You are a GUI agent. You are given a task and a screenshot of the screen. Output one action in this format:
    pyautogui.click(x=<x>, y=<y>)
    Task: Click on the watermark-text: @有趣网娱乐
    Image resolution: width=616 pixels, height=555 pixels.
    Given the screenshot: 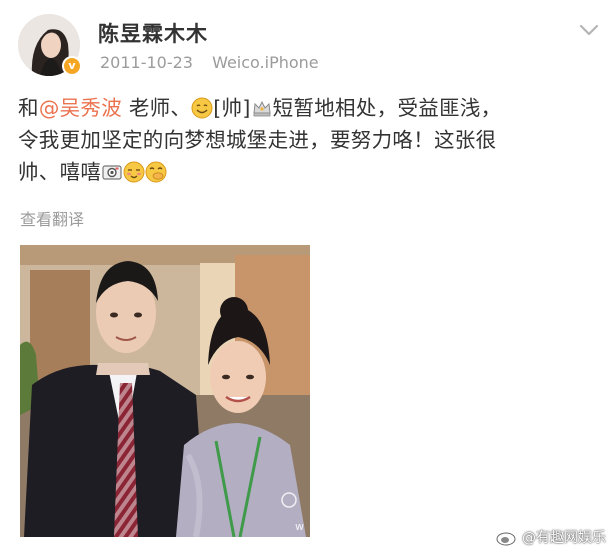 What is the action you would take?
    pyautogui.click(x=564, y=538)
    